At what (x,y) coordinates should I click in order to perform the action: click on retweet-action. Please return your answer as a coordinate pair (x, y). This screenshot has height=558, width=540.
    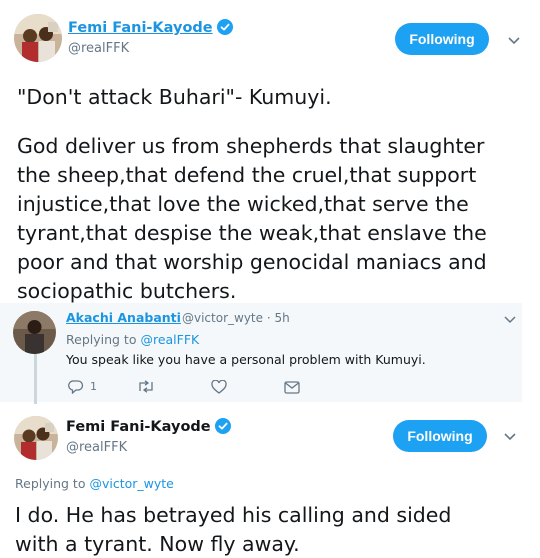
    Looking at the image, I should click on (146, 386).